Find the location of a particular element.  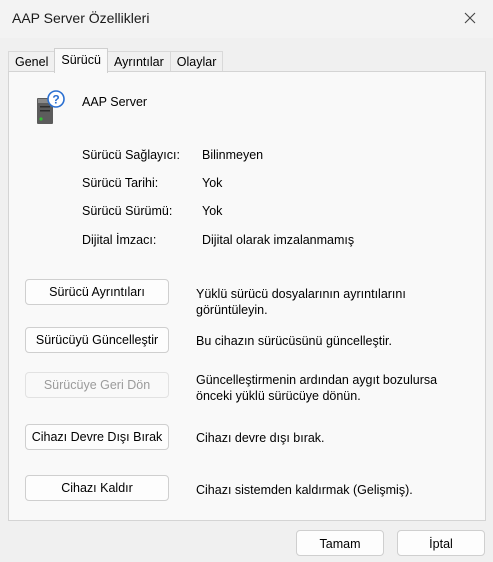

driver-version-label: Sürücü Sürümü: is located at coordinates (127, 211).